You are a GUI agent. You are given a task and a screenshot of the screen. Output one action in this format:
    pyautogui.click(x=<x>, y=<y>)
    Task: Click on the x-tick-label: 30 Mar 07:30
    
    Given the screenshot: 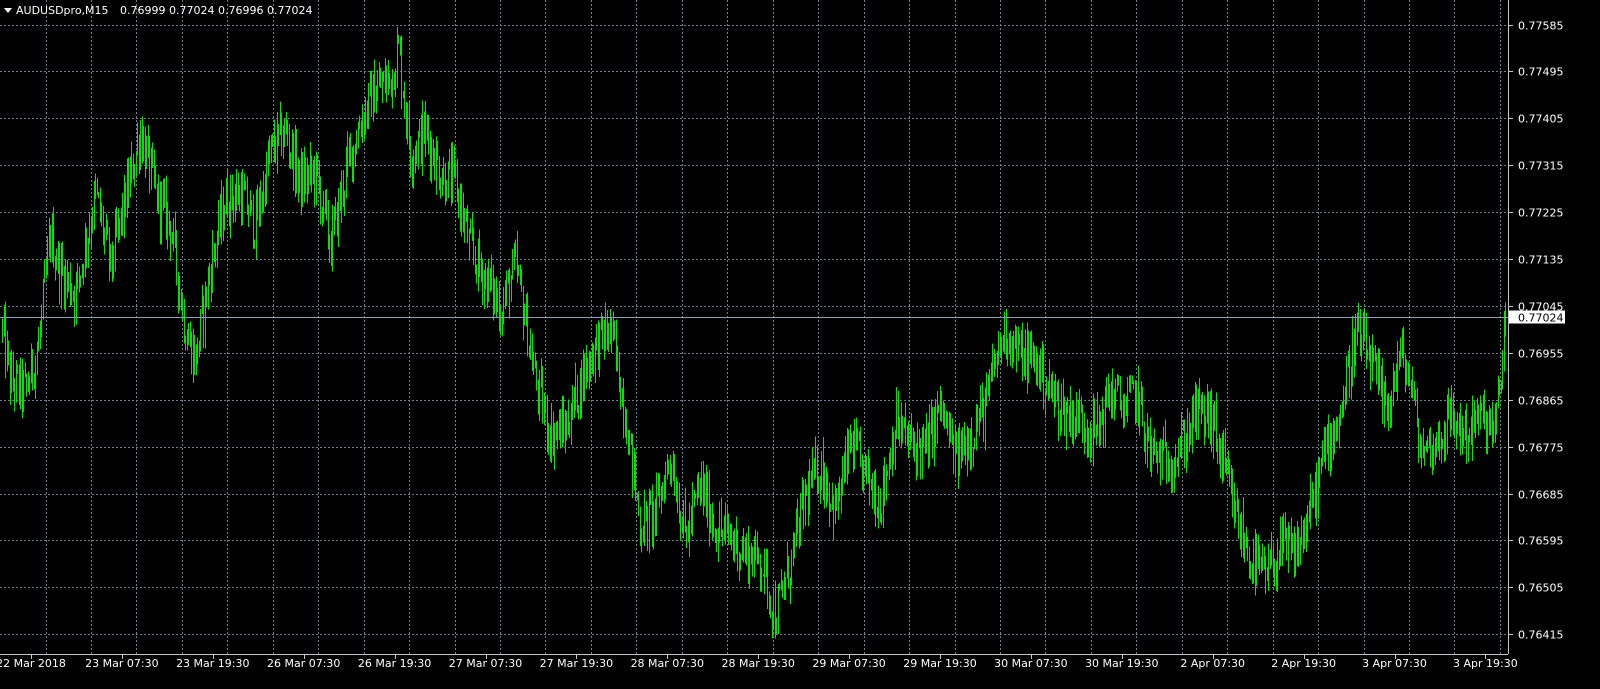 What is the action you would take?
    pyautogui.click(x=1030, y=663)
    